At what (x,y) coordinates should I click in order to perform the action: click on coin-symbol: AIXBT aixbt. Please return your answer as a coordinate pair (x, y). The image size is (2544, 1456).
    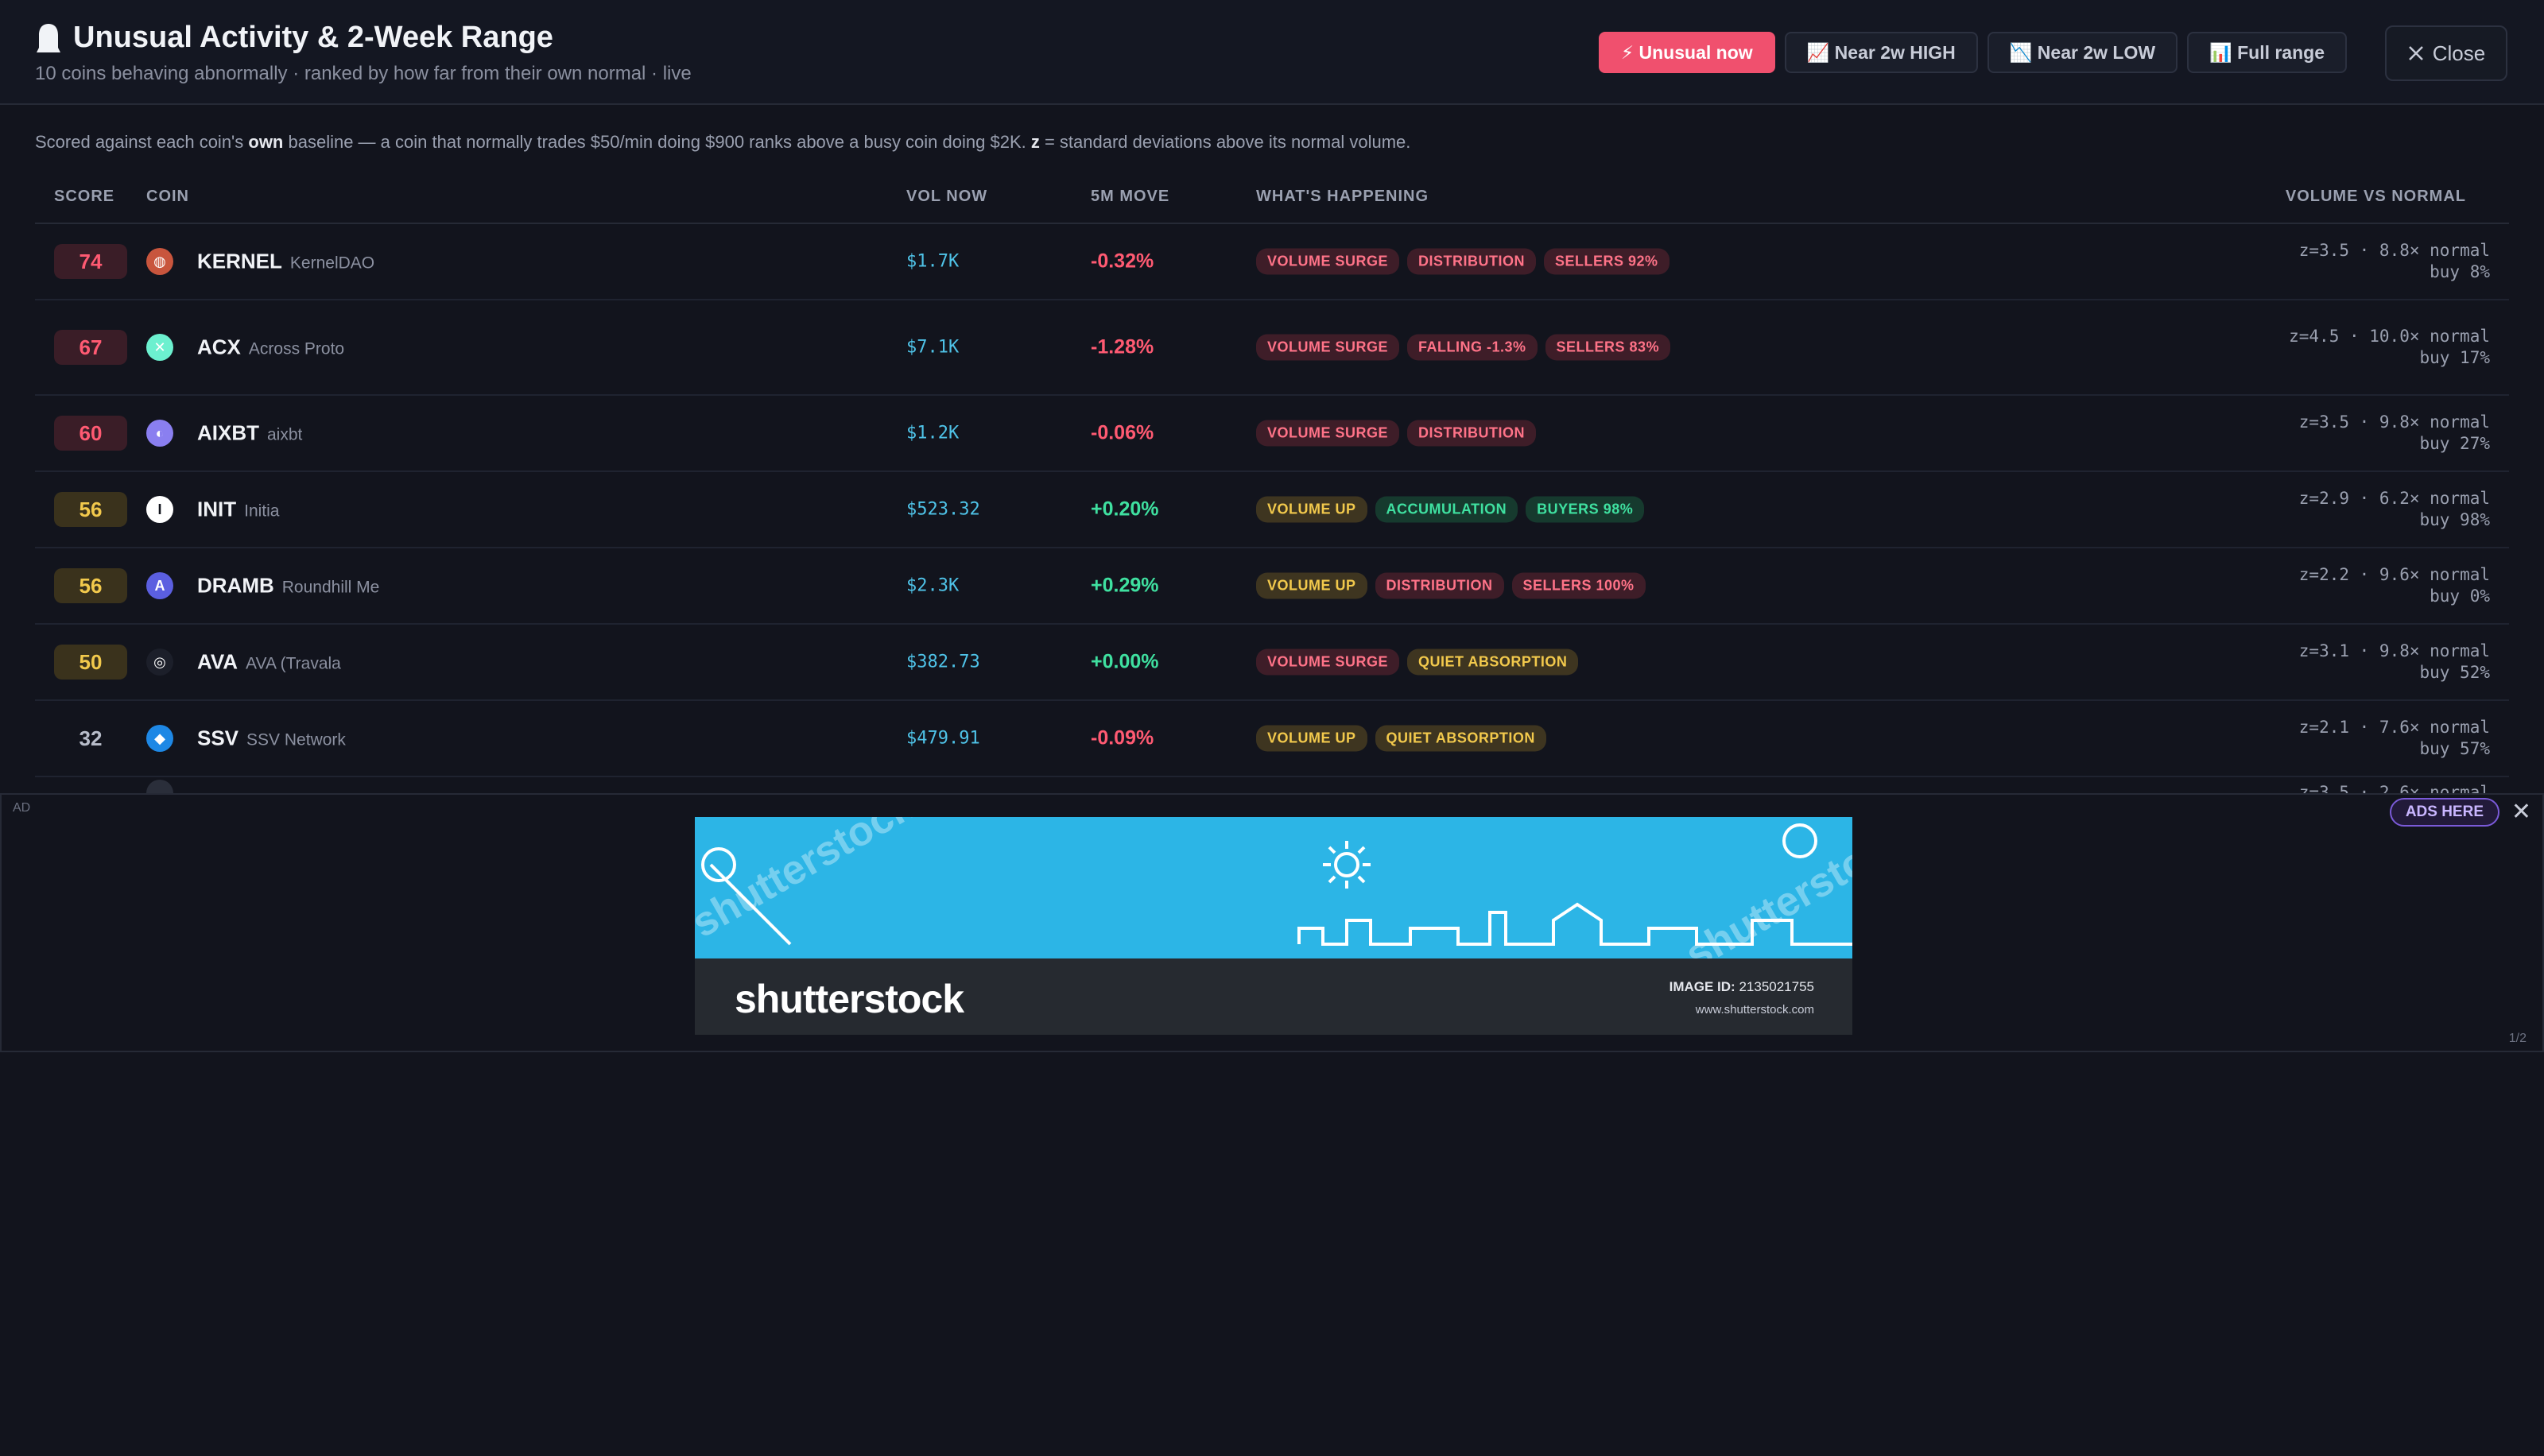
    Looking at the image, I should click on (249, 433).